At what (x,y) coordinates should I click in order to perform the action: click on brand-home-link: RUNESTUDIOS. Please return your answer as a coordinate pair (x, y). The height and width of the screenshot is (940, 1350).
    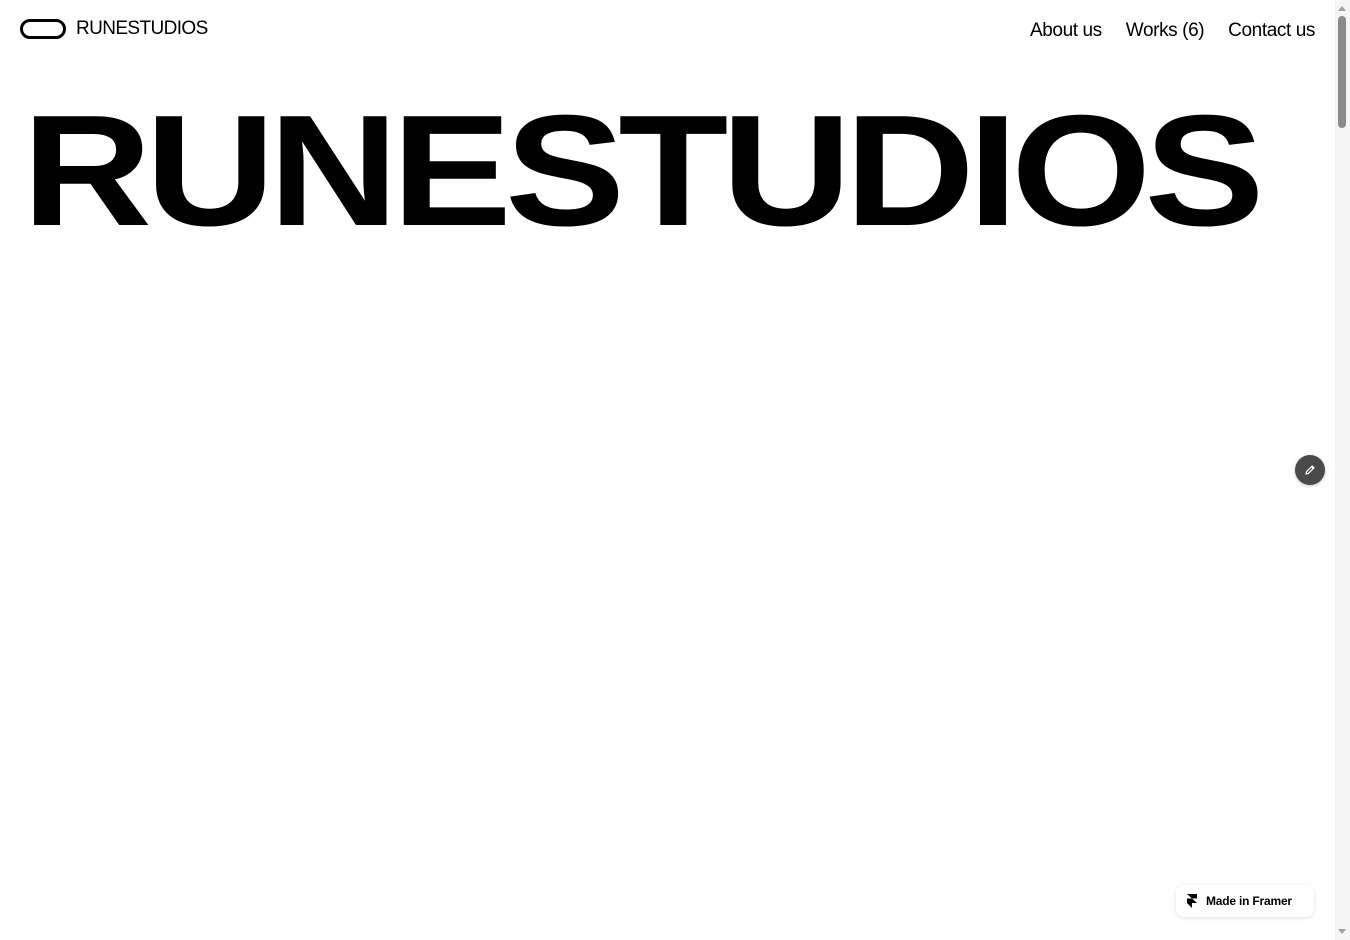
    Looking at the image, I should click on (114, 29).